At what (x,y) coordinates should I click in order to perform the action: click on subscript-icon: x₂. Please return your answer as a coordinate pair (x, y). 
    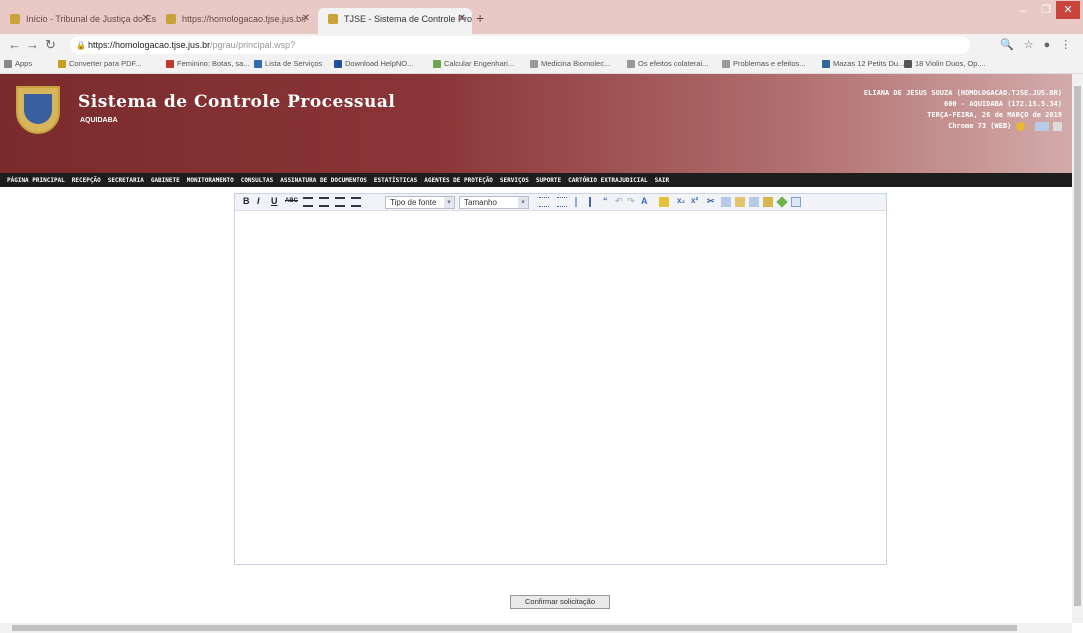
    Looking at the image, I should click on (681, 200).